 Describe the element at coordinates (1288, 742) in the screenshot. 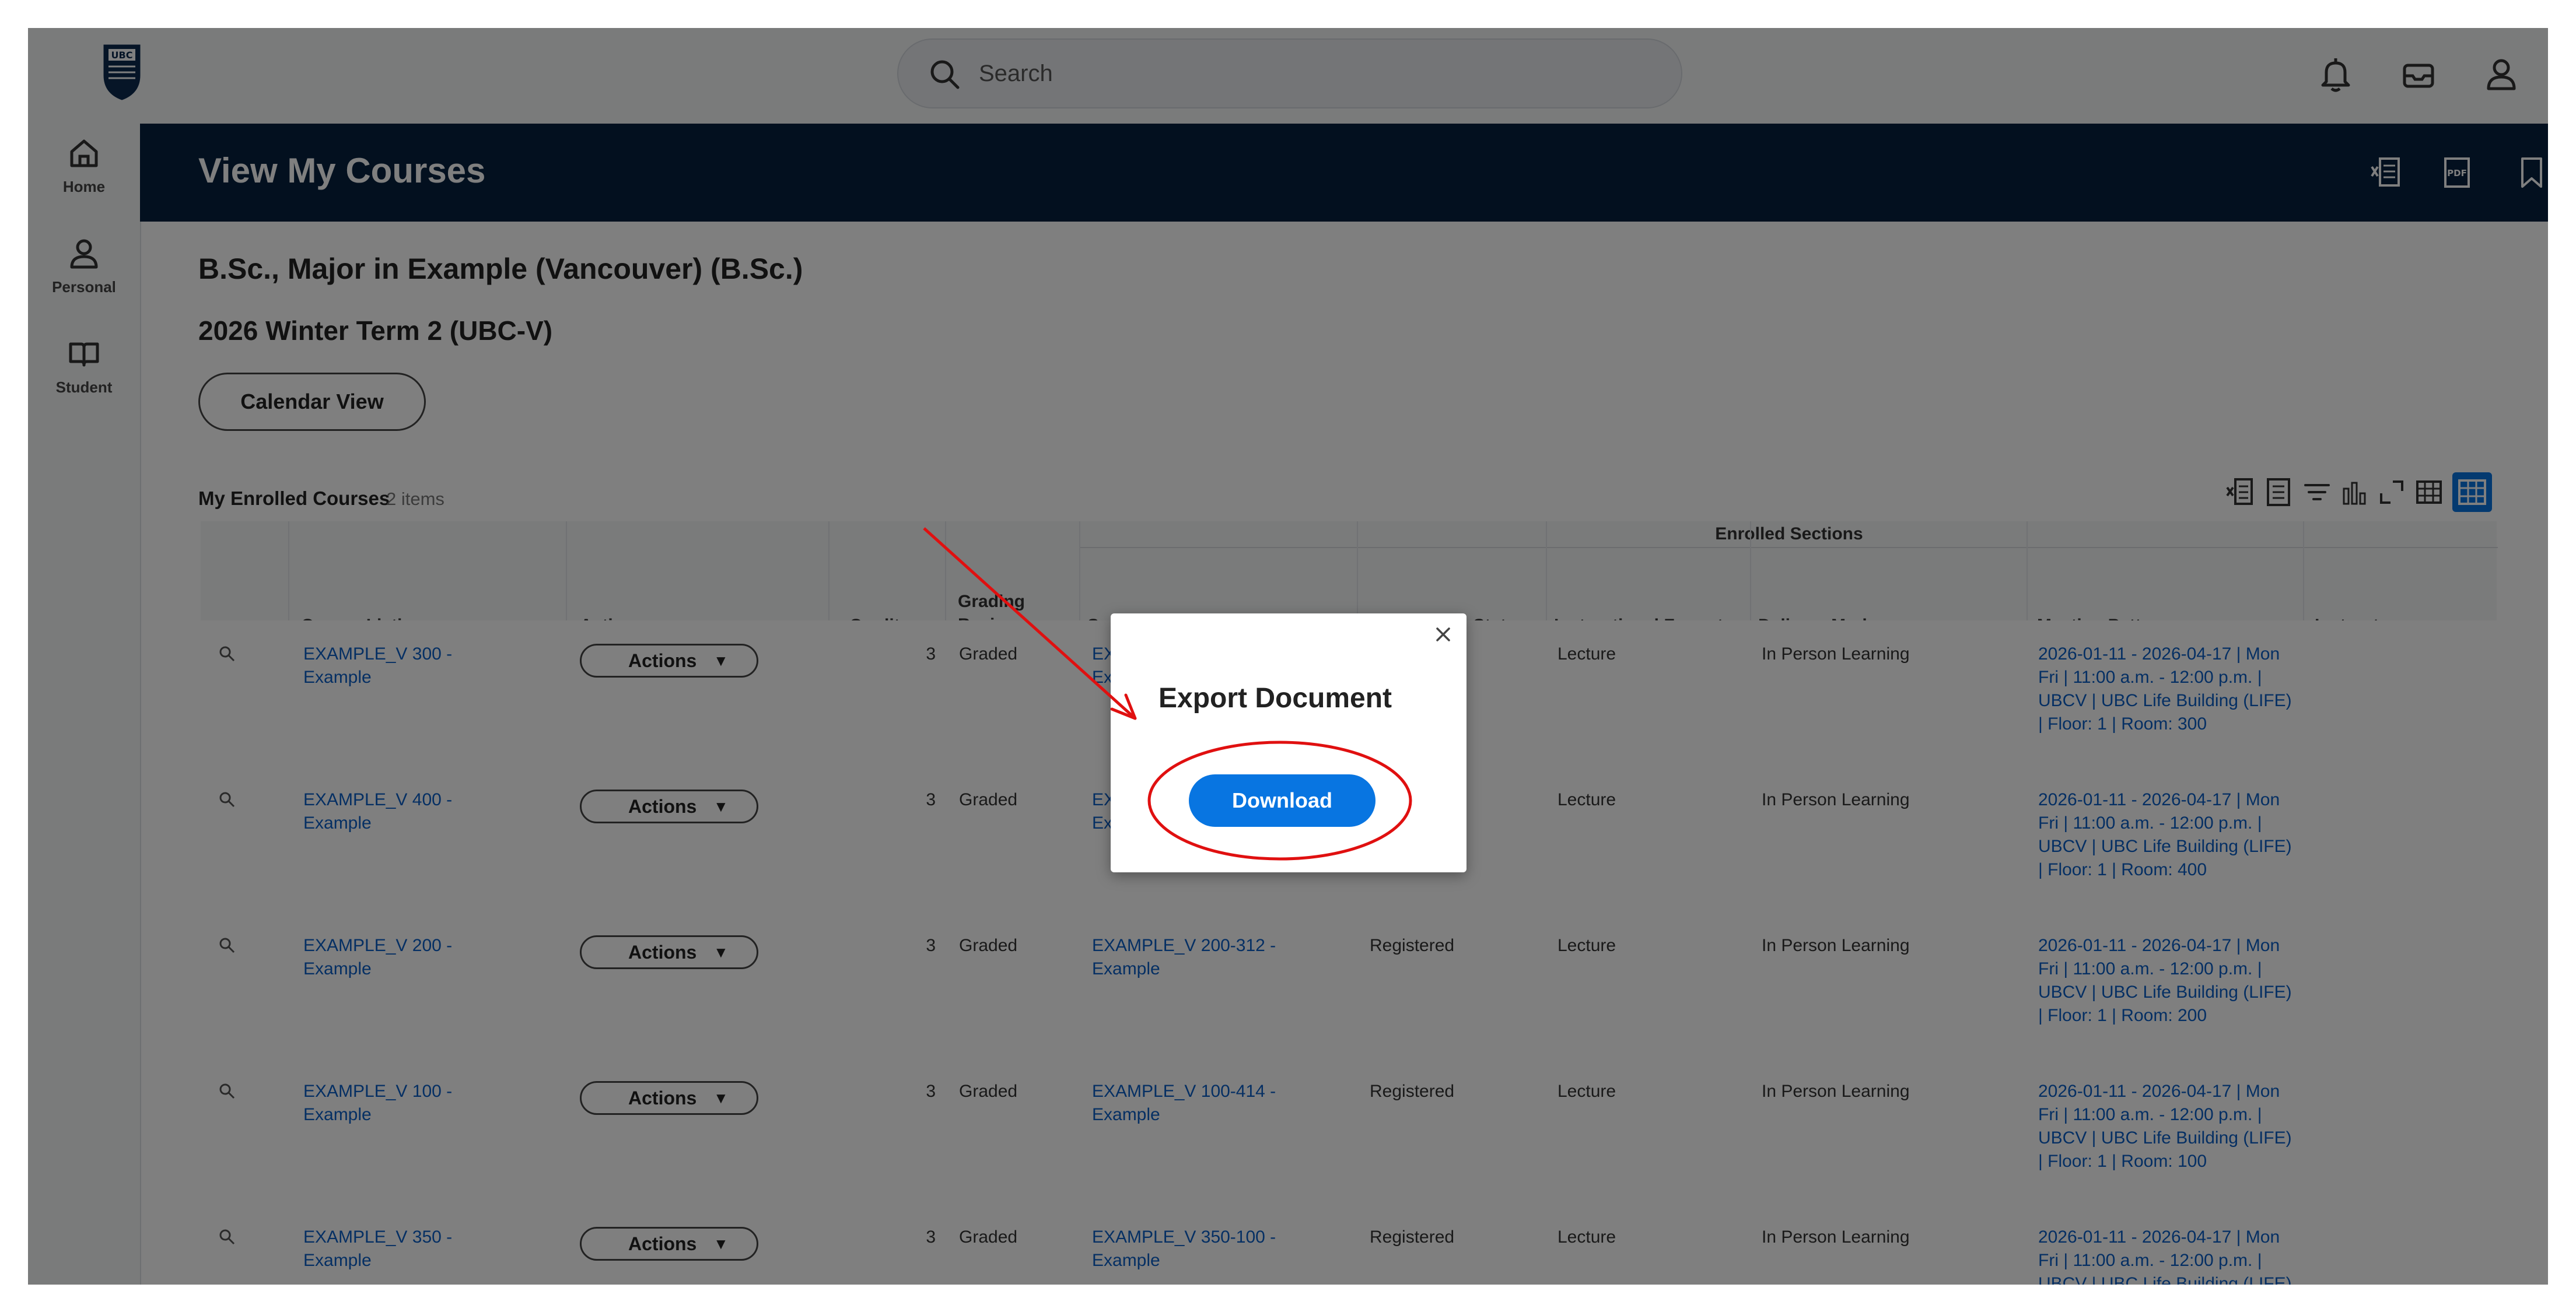

I see `export-document-dialog: Export Document Download` at that location.